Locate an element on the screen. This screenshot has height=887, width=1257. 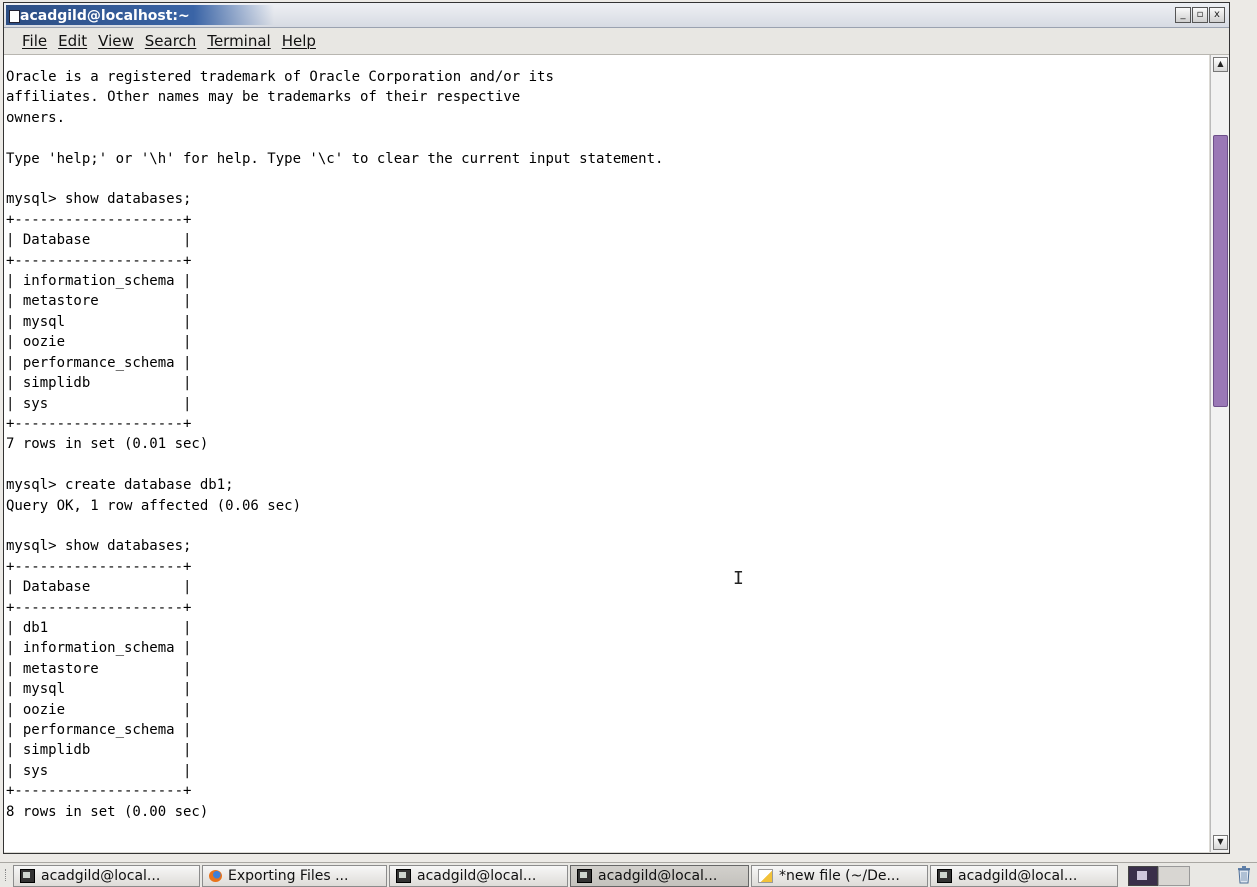
menu-bar: File Edit View Search Terminal Help is located at coordinates (616, 41).